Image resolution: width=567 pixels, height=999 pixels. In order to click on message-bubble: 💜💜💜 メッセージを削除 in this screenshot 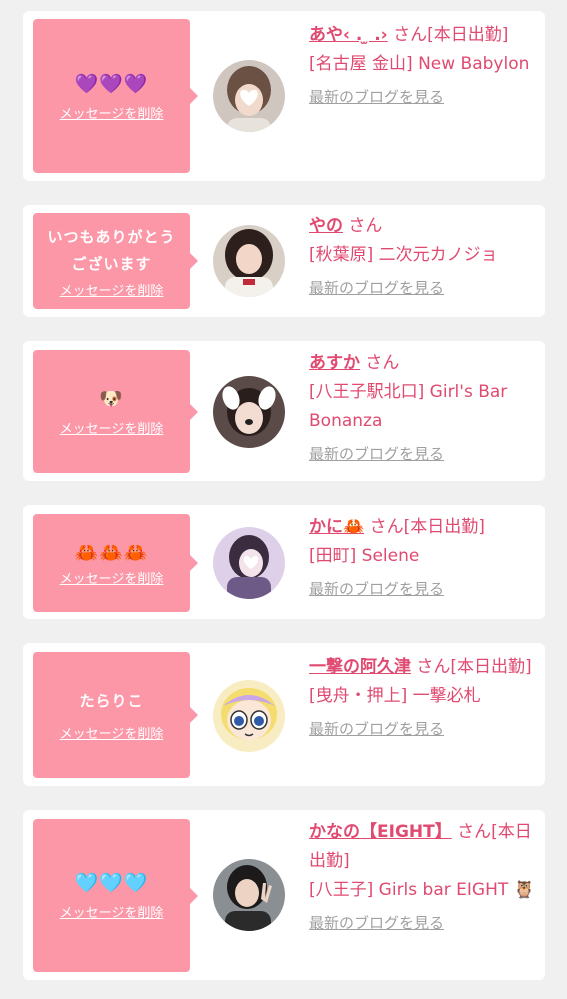, I will do `click(115, 96)`.